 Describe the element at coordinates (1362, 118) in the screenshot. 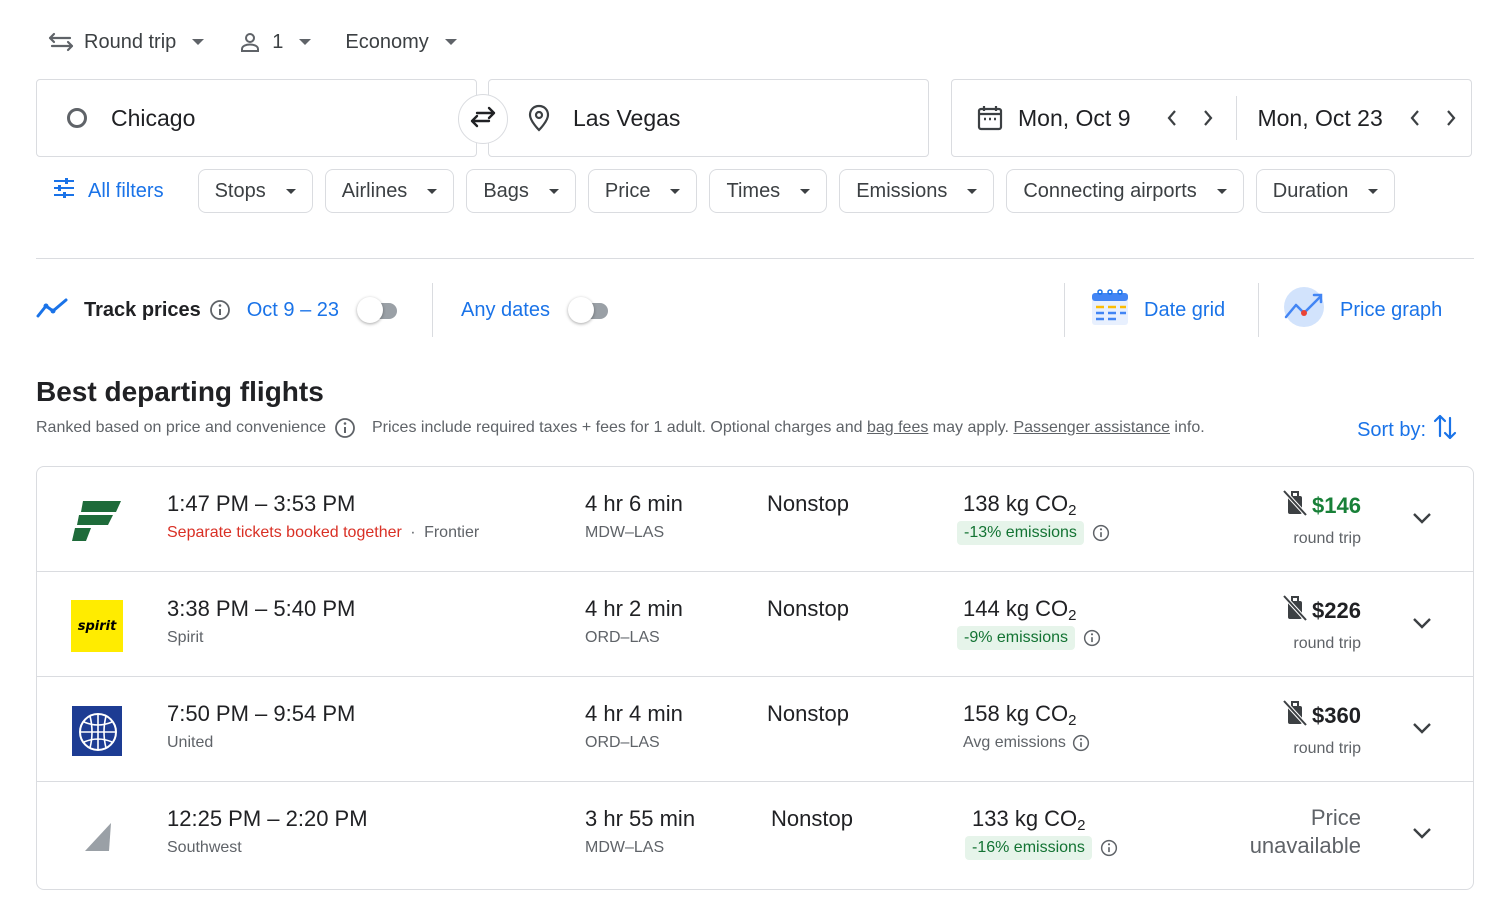

I see `return-date-field: Mon, Oct 23` at that location.